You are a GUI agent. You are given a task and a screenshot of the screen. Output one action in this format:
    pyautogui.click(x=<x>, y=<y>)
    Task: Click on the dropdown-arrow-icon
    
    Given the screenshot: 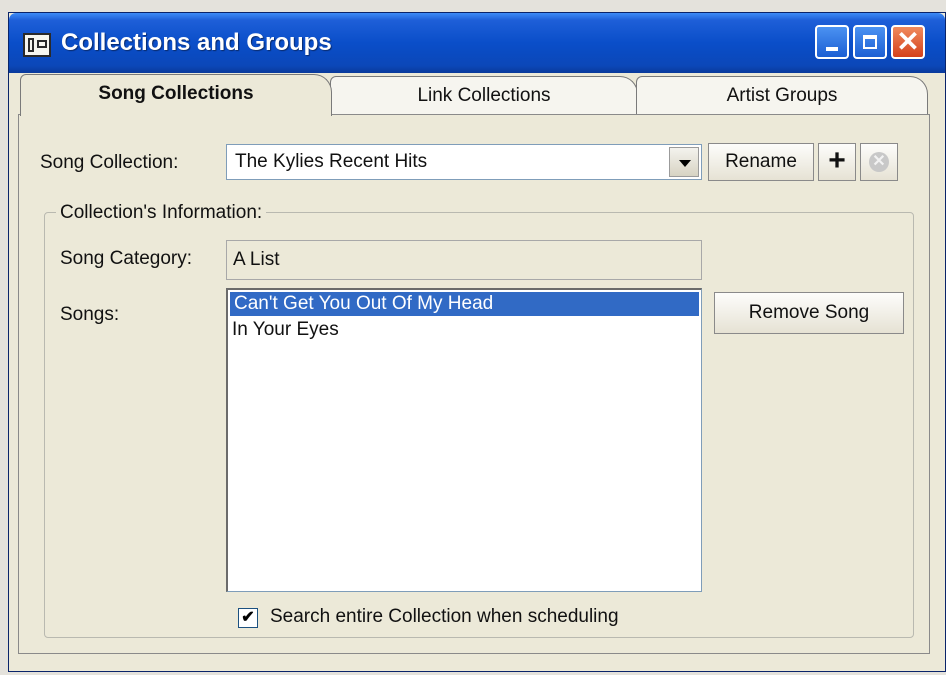 What is the action you would take?
    pyautogui.click(x=684, y=162)
    